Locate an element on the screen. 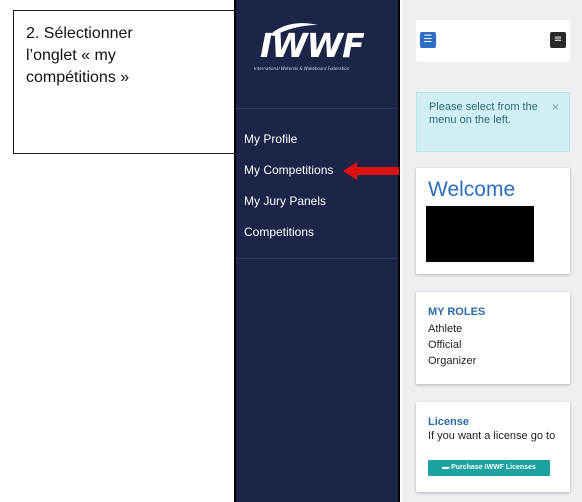 This screenshot has width=582, height=502. role-item: Official is located at coordinates (445, 345).